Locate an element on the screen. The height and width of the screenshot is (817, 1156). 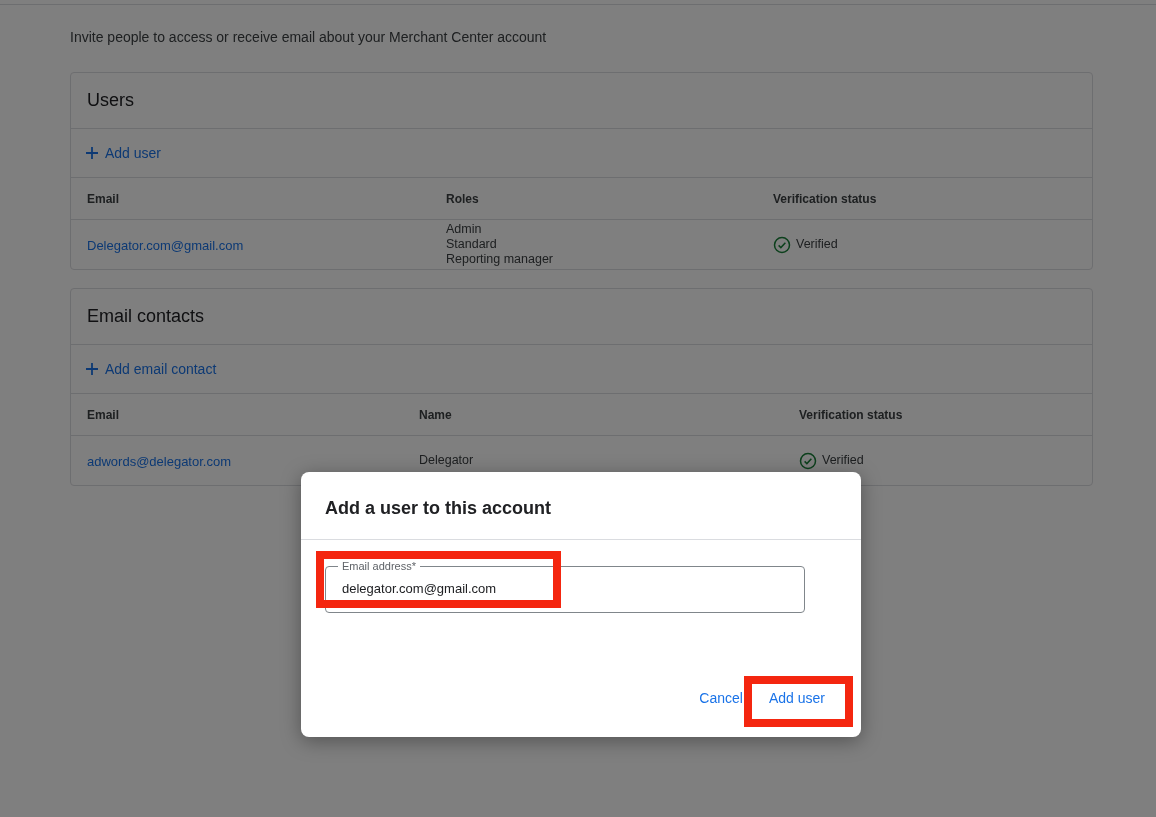
email-link: adwords@delegator.com is located at coordinates (159, 461).